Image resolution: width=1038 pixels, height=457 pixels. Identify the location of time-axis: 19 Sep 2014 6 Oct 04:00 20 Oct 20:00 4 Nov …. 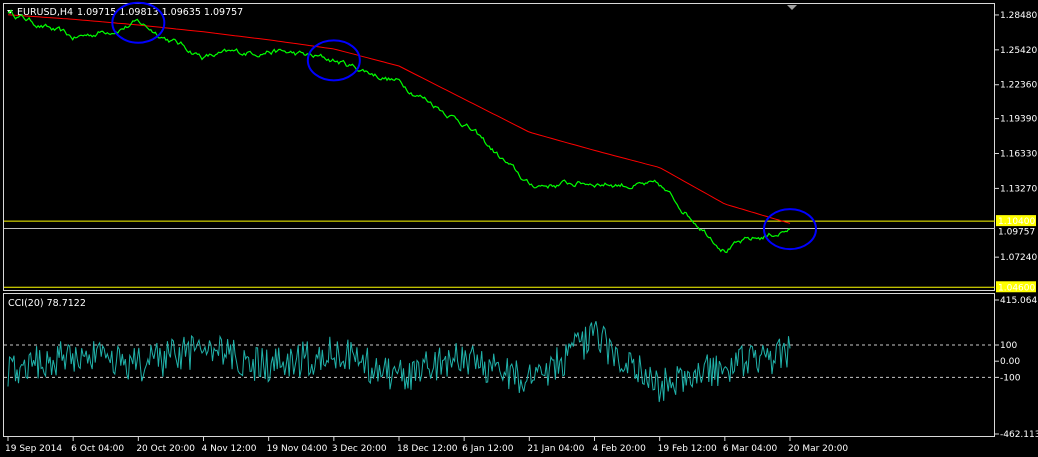
(426, 445).